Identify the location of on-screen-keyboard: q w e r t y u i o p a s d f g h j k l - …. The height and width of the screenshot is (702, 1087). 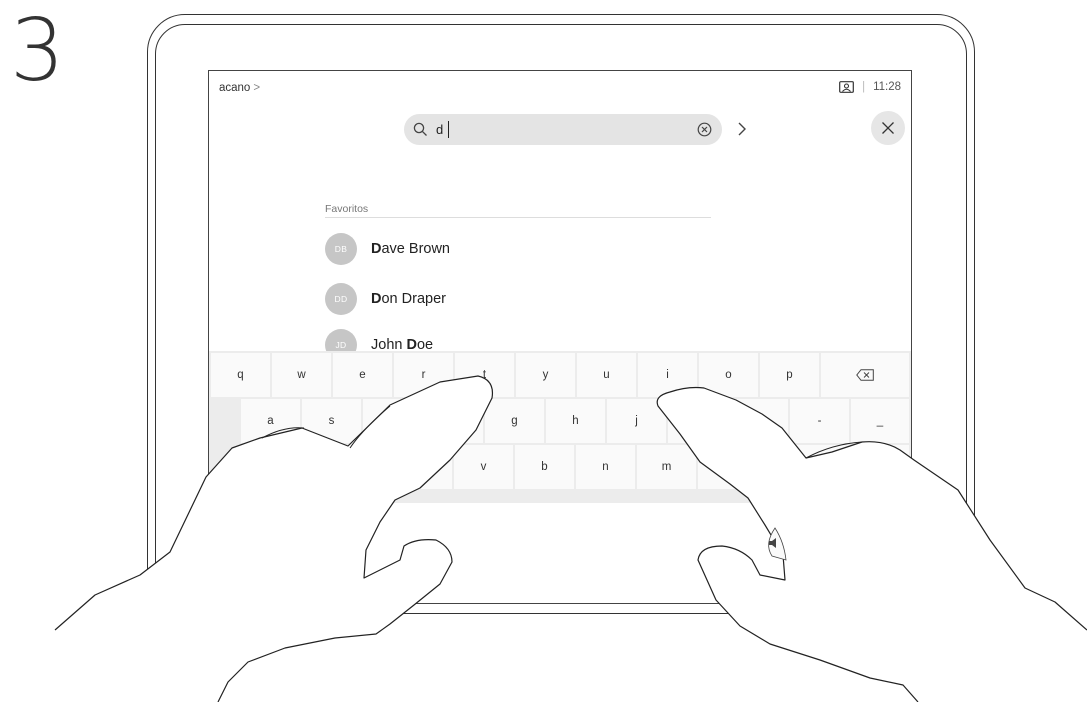
(560, 427).